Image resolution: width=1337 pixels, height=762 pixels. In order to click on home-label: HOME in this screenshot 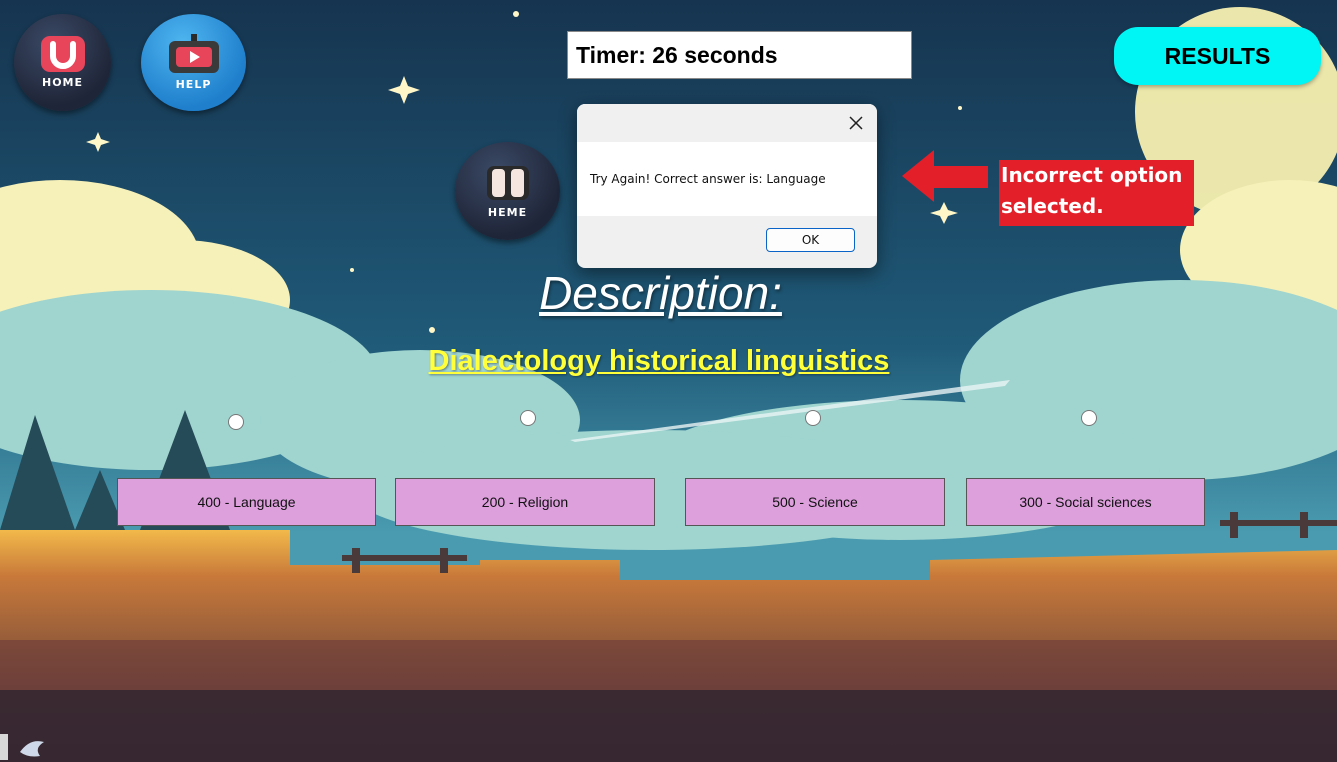, I will do `click(62, 82)`.